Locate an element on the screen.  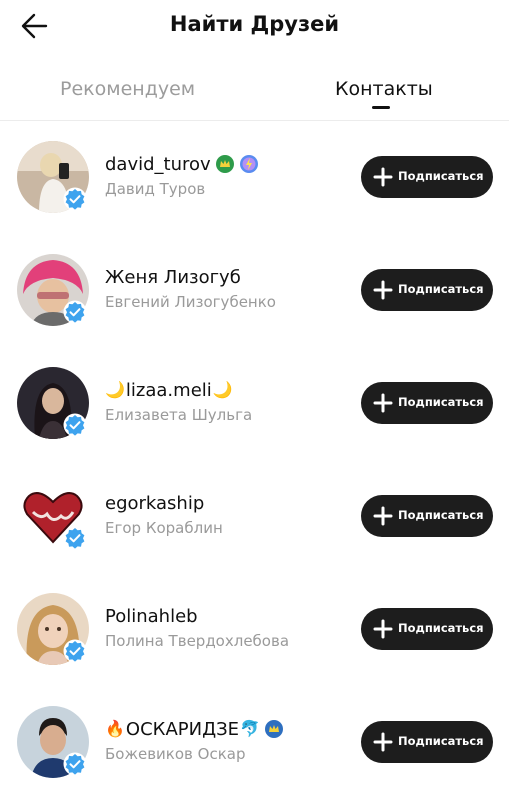
username-text: david_turov is located at coordinates (158, 164).